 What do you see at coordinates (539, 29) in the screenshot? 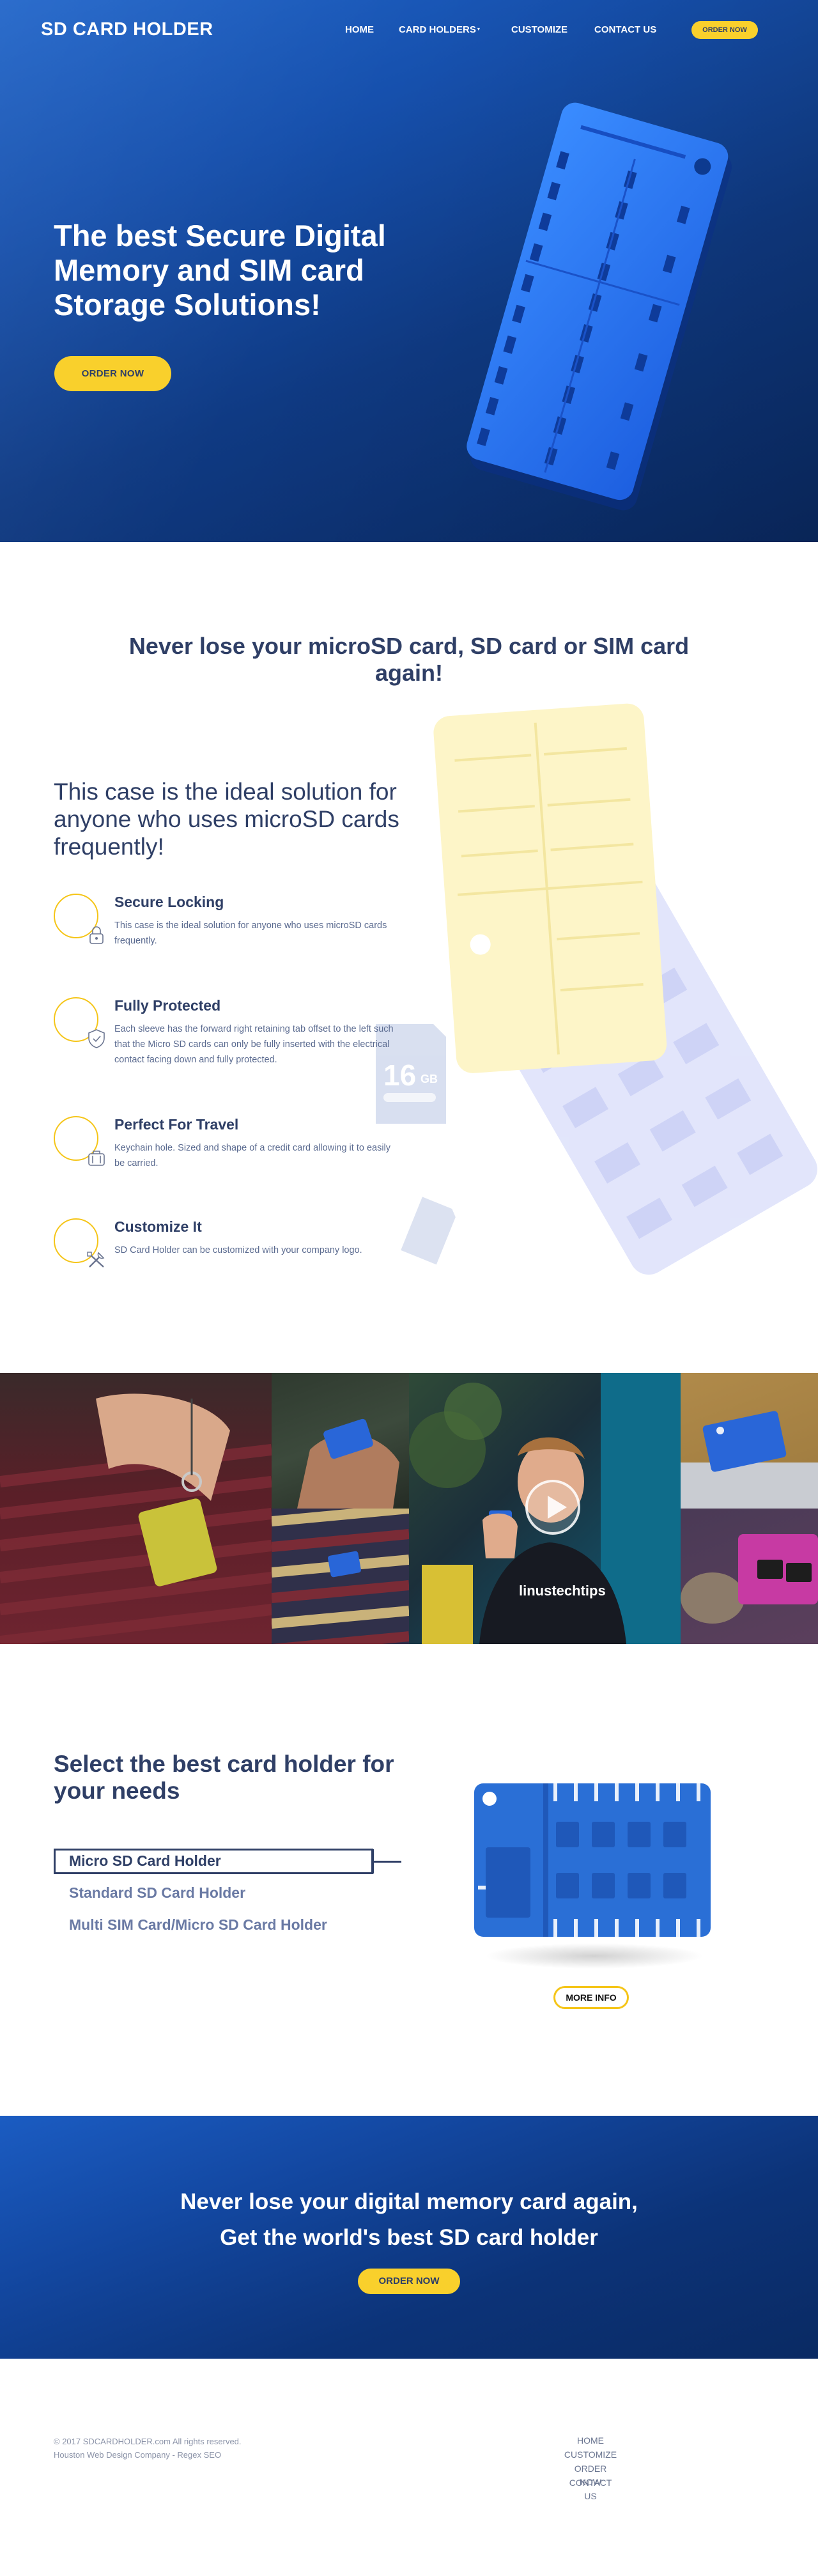
I see `nav-customize: CUSTOMIZE` at bounding box center [539, 29].